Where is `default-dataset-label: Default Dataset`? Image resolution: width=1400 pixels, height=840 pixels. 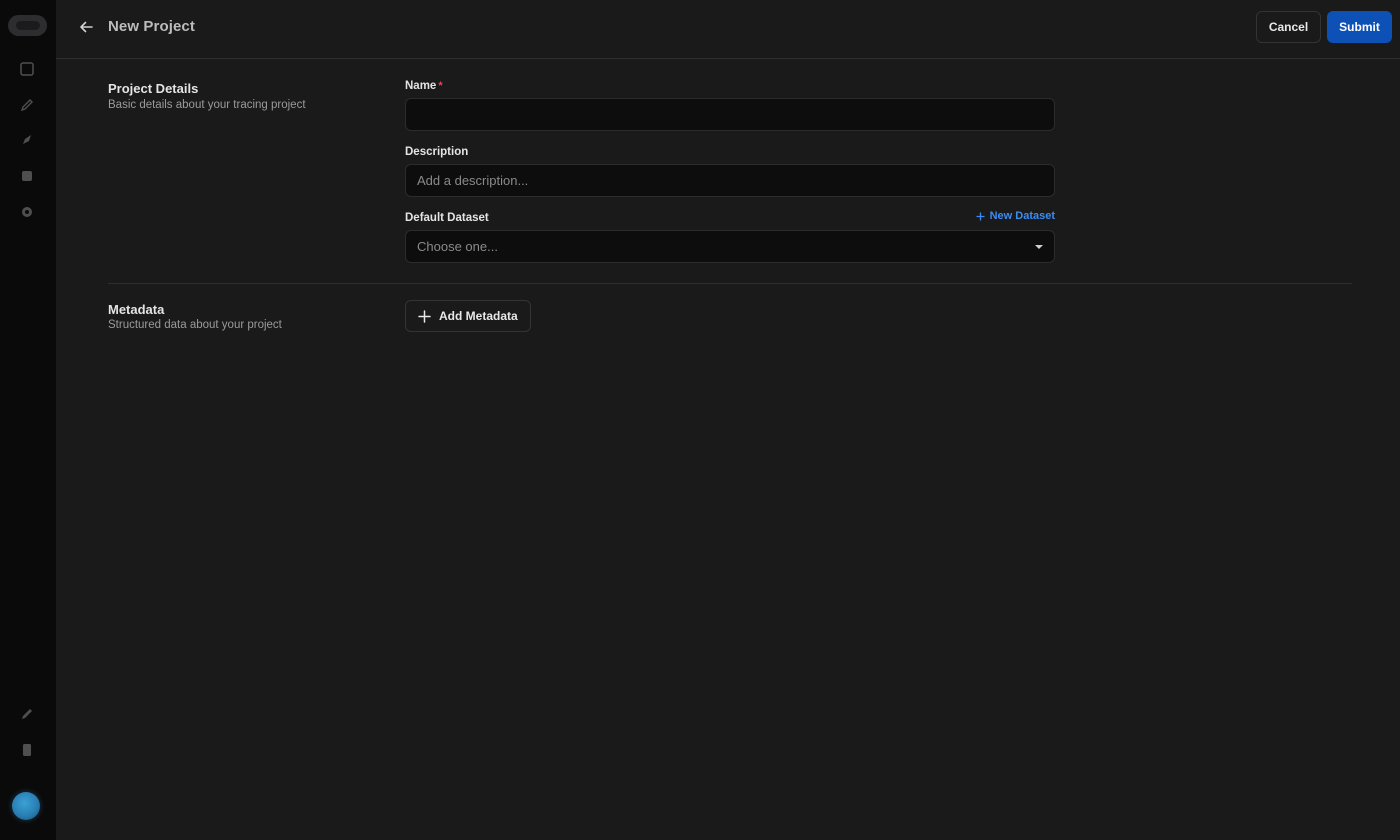 default-dataset-label: Default Dataset is located at coordinates (447, 218).